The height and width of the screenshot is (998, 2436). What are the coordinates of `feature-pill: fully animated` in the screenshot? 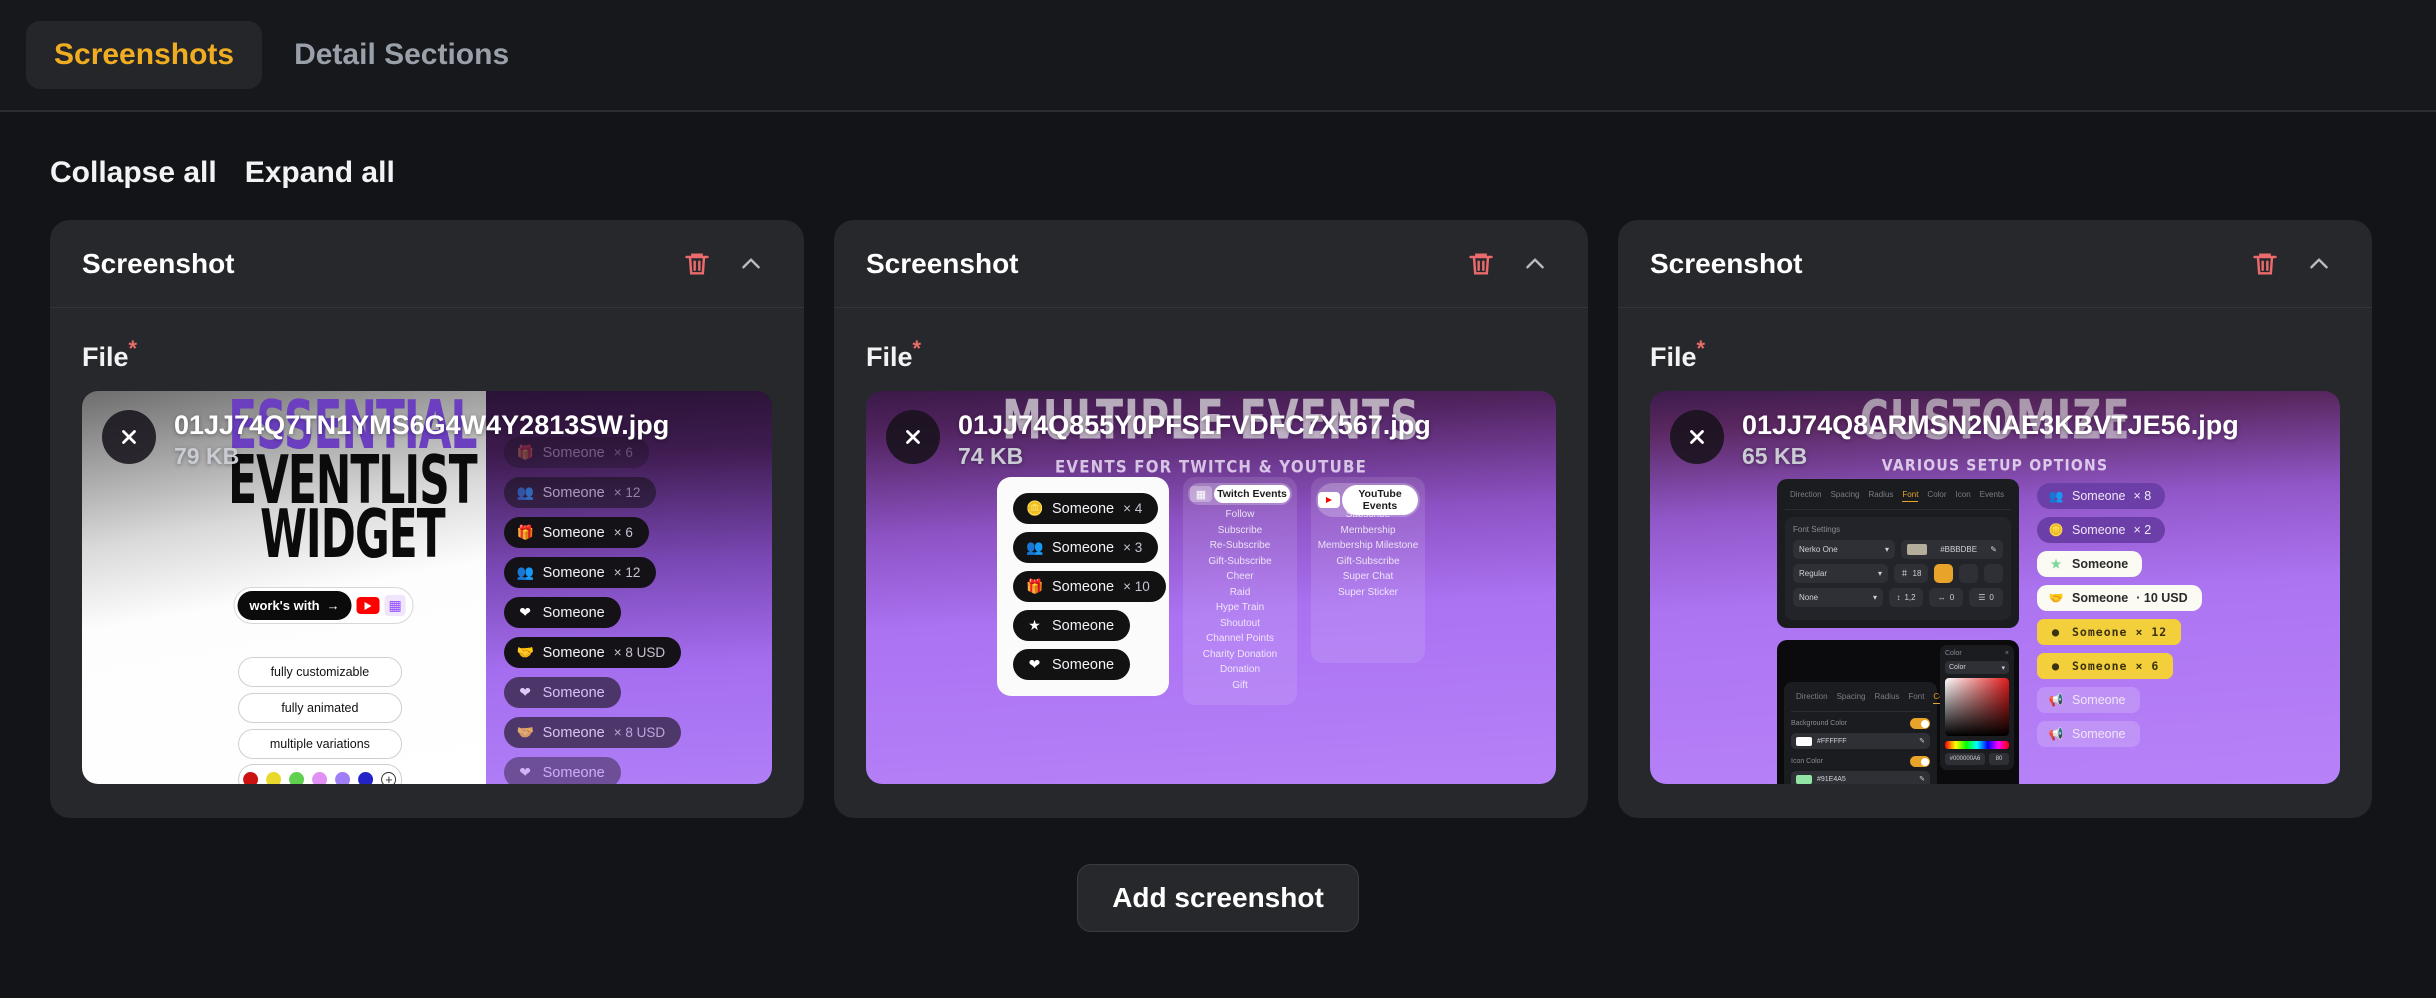 It's located at (319, 708).